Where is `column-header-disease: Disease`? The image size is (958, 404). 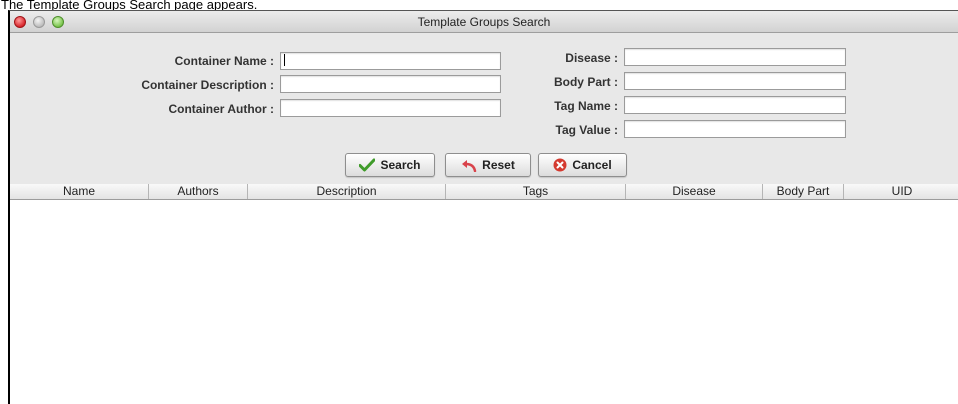
column-header-disease: Disease is located at coordinates (694, 191).